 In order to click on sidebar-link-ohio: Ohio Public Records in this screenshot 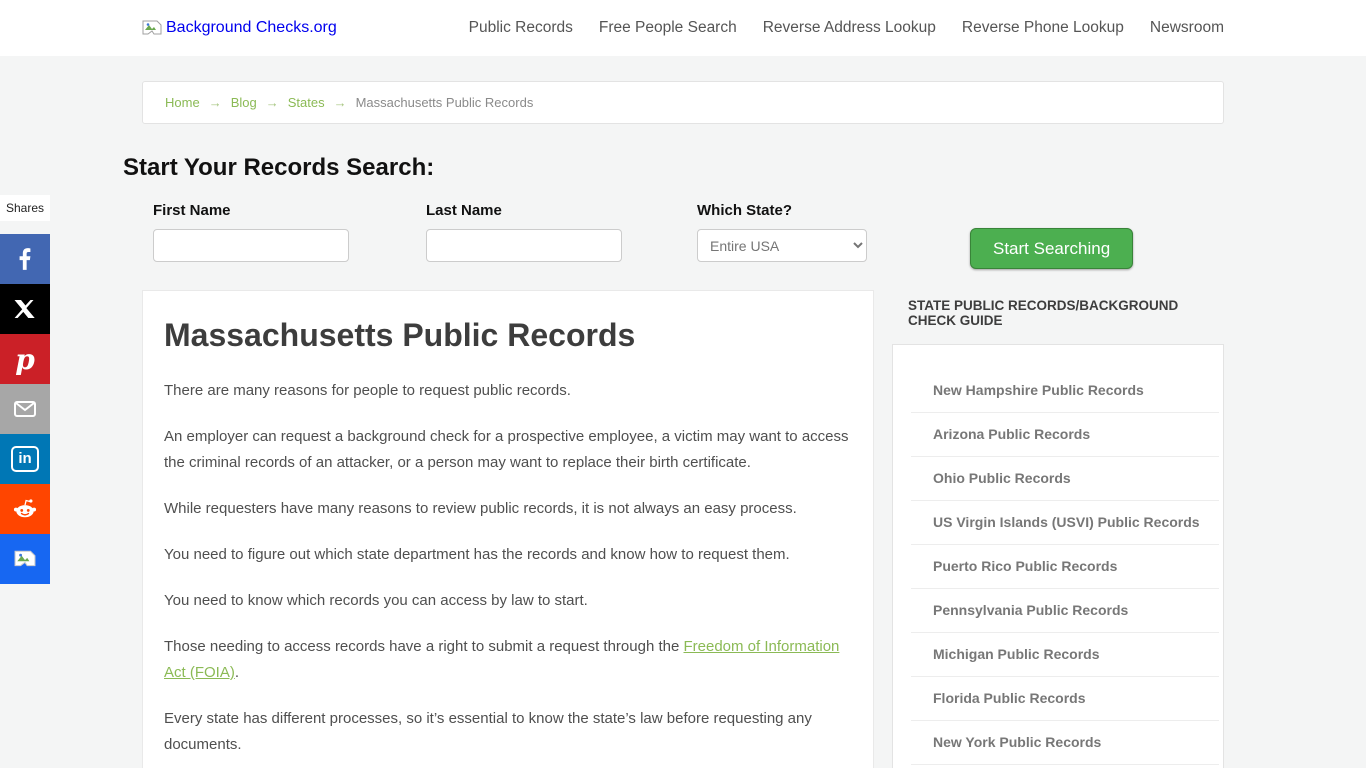, I will do `click(1065, 478)`.